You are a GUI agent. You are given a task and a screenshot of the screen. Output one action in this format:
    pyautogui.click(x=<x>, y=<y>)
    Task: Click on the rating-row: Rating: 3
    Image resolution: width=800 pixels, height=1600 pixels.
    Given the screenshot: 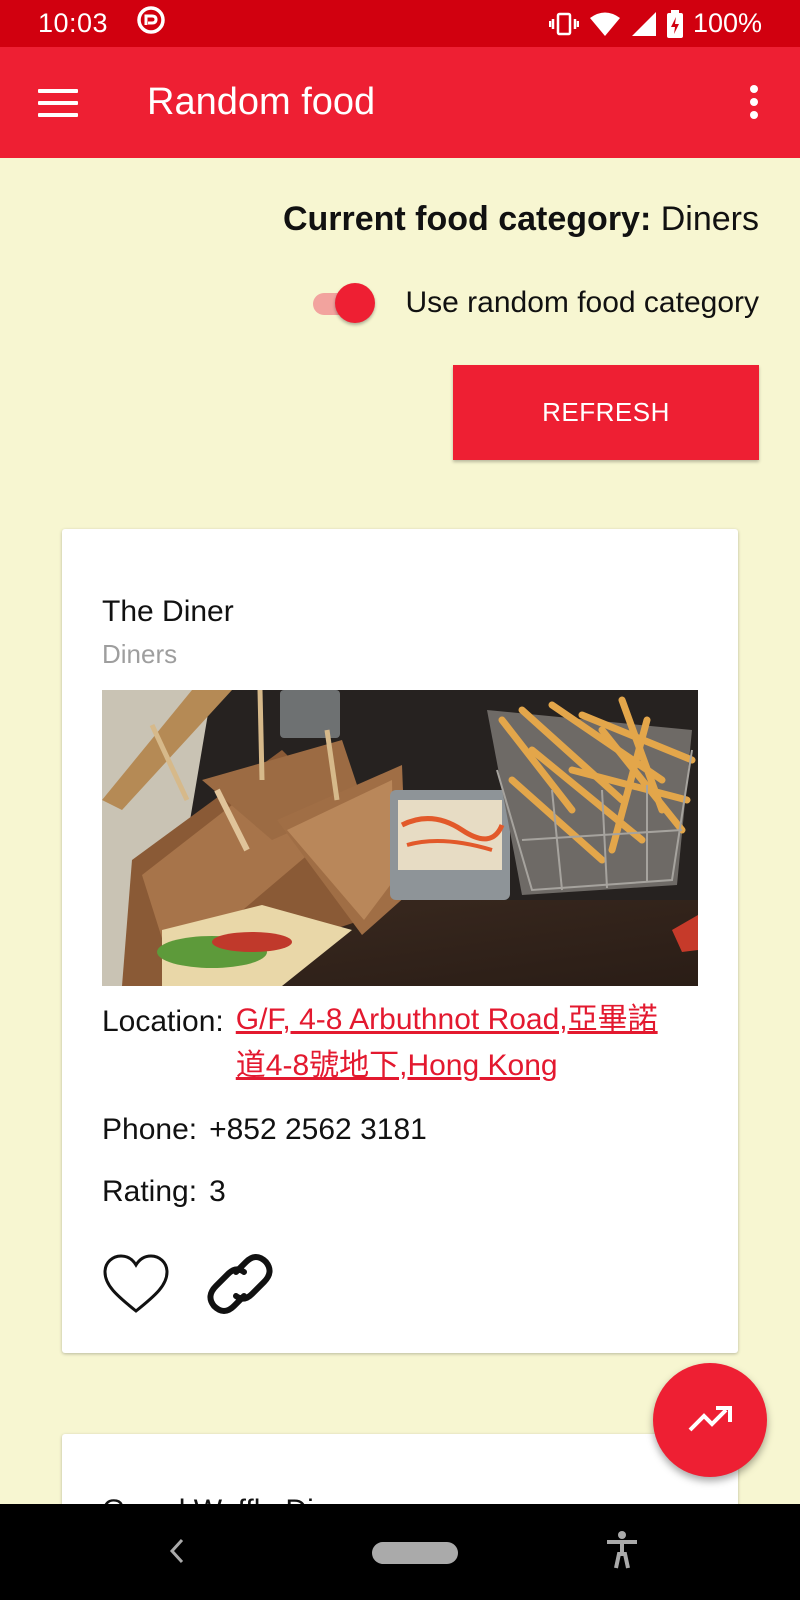 What is the action you would take?
    pyautogui.click(x=164, y=1192)
    